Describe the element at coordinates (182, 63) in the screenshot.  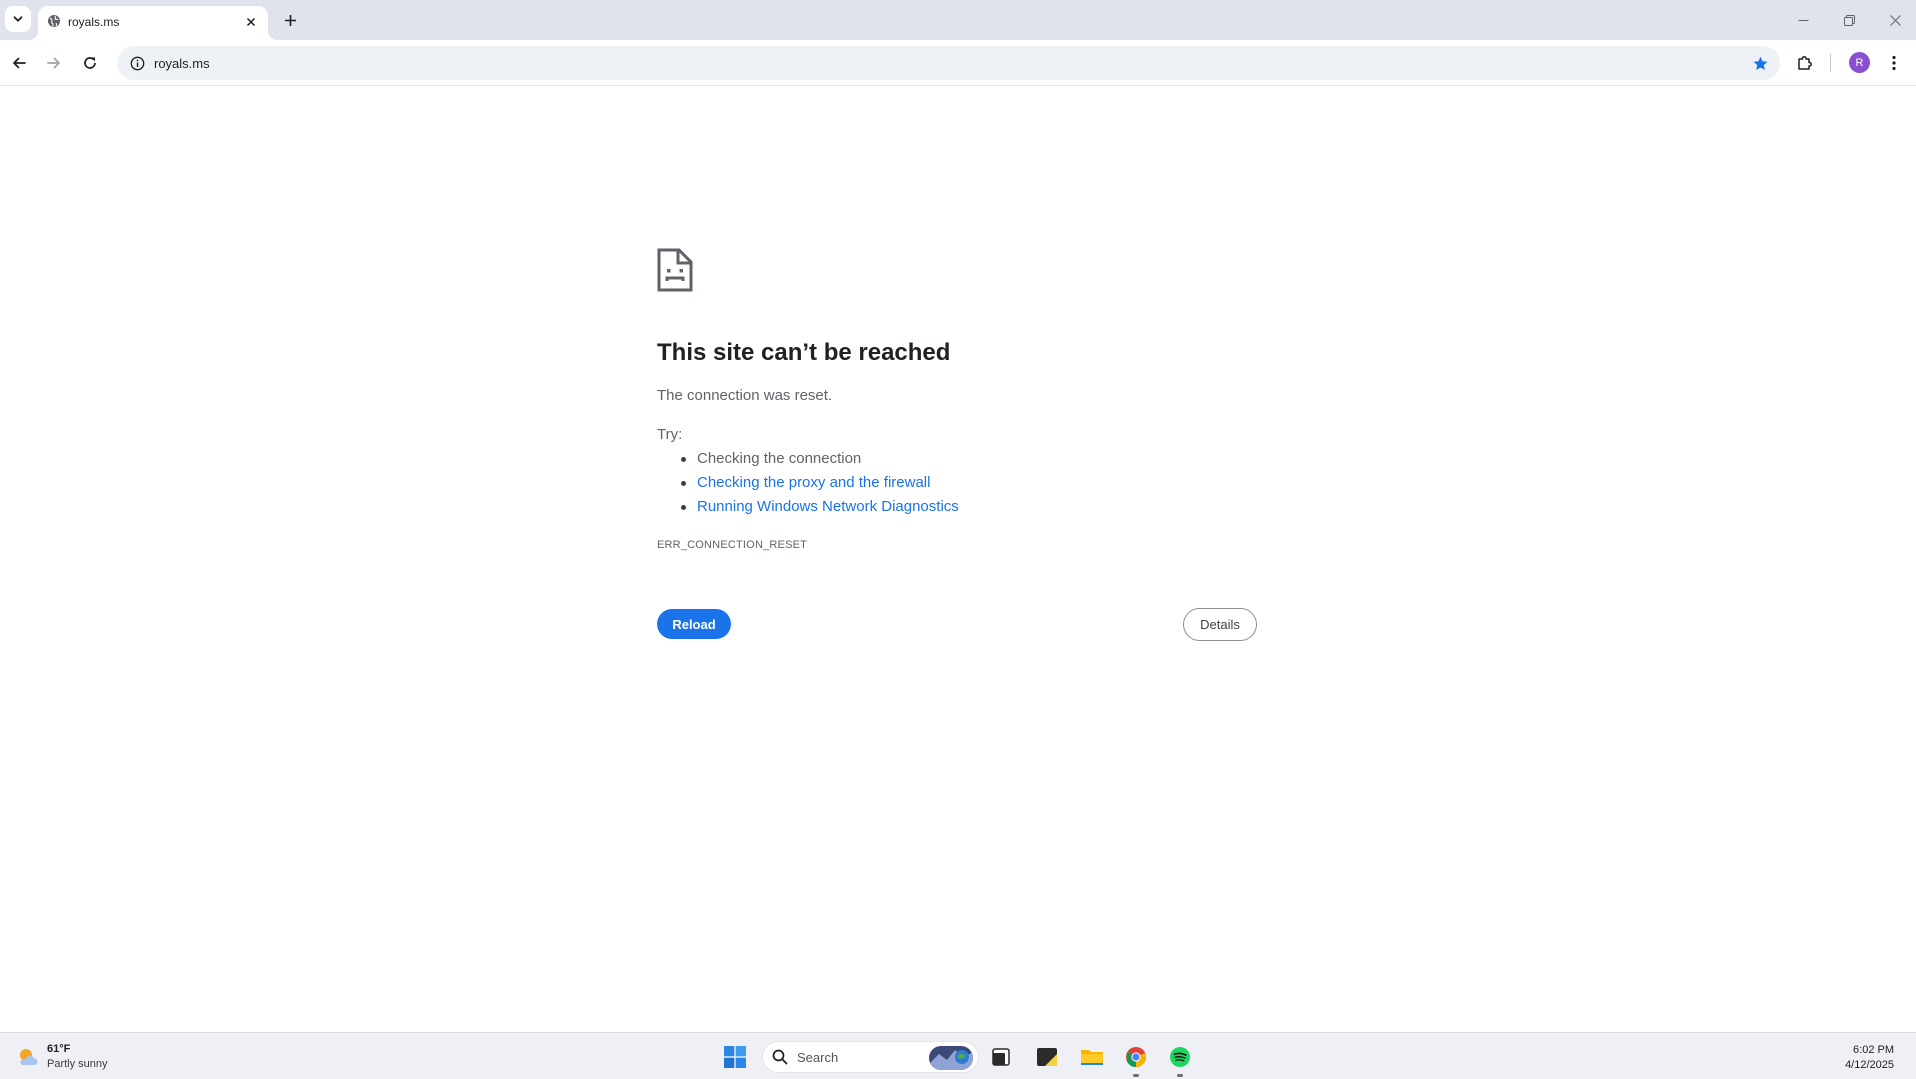
I see `address-bar-url: royals.ms` at that location.